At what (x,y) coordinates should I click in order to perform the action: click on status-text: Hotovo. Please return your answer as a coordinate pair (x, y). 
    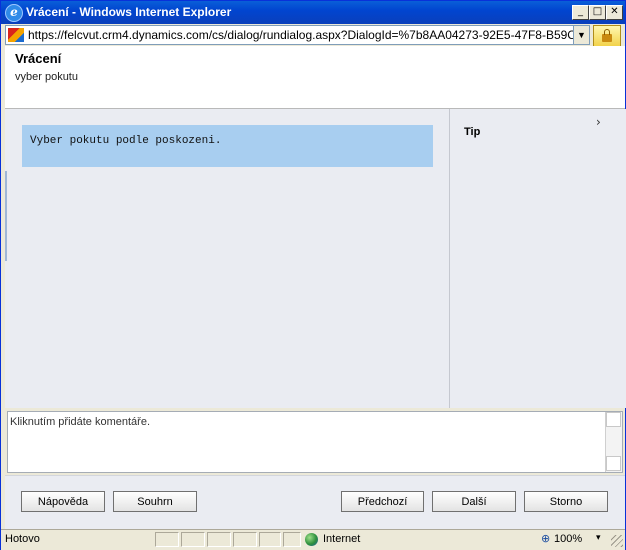
    Looking at the image, I should click on (22, 539).